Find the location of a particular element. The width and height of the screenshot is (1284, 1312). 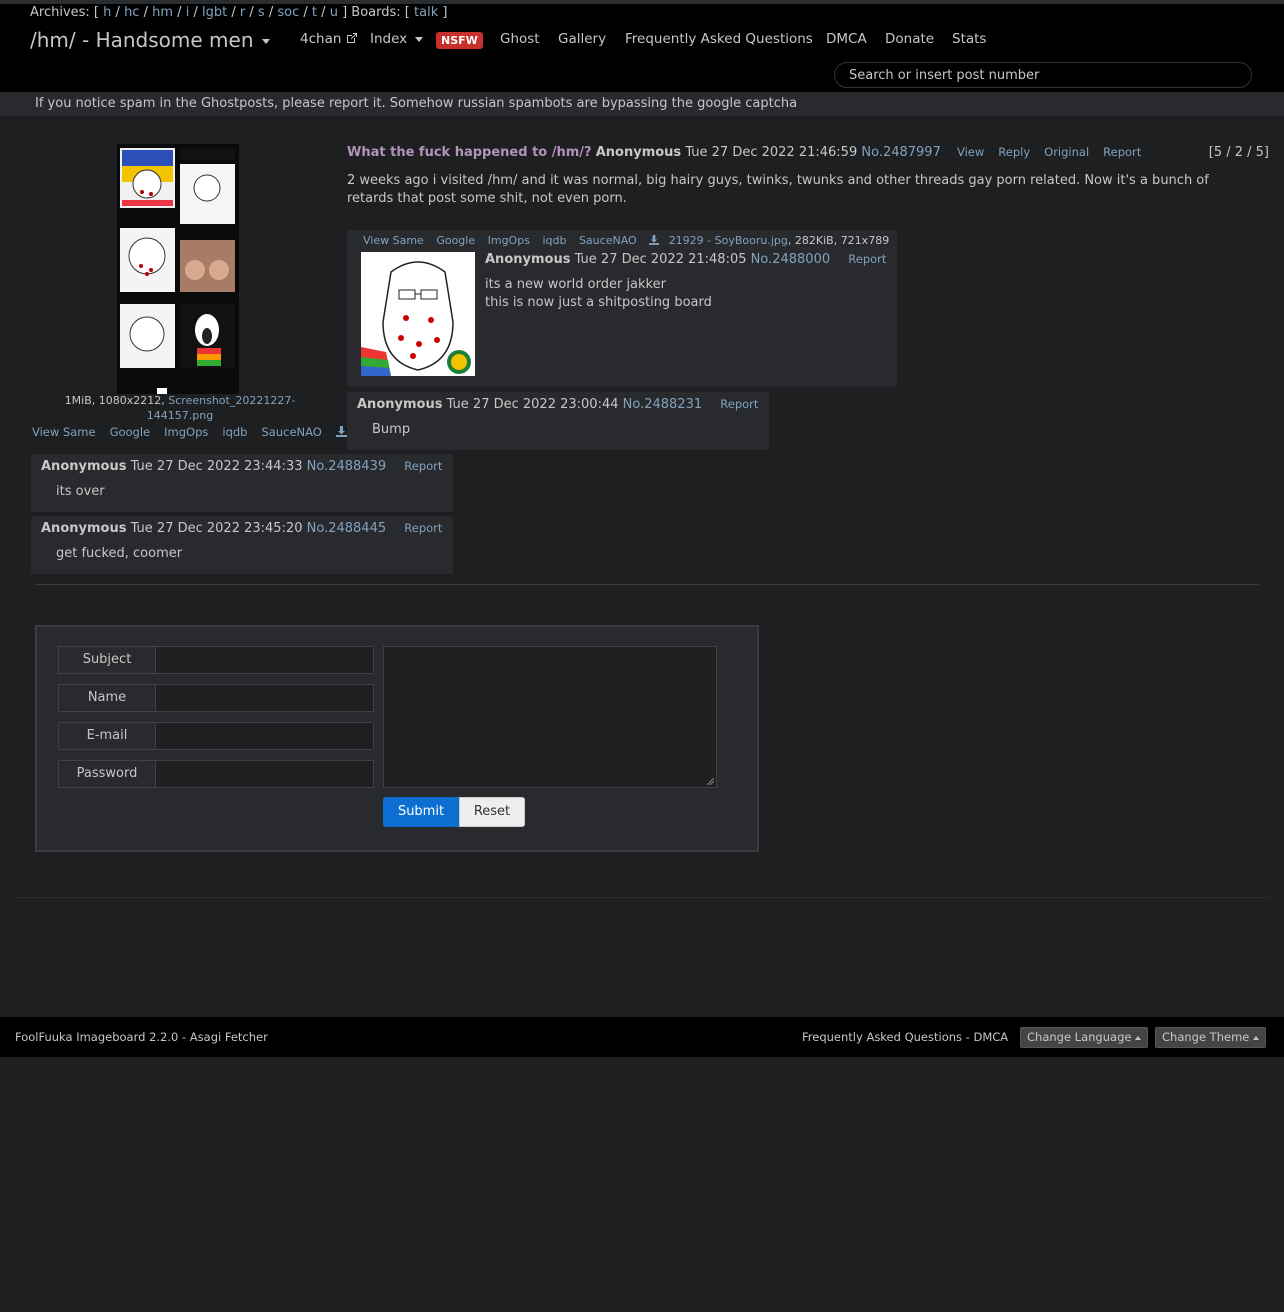

resize-handle-icon is located at coordinates (710, 781).